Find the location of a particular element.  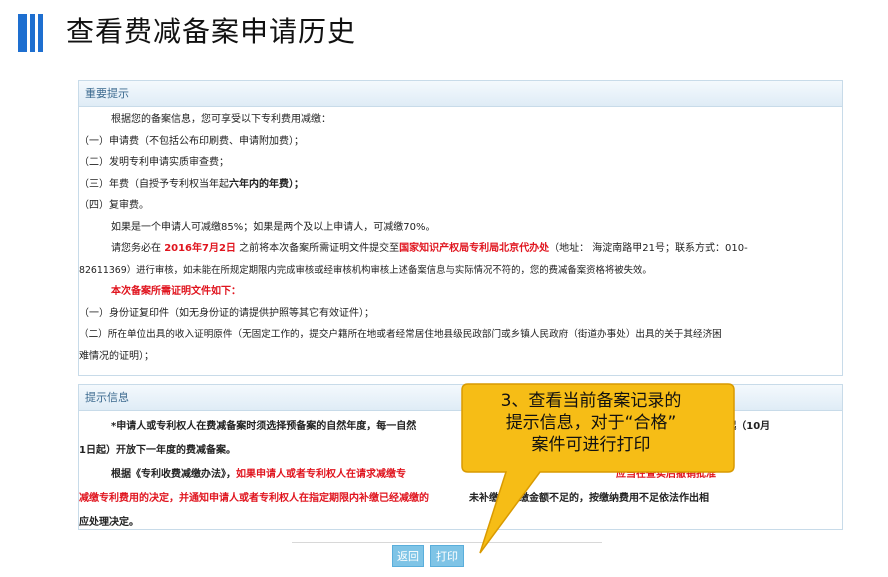

page-title: 查看费减备案申请历史 is located at coordinates (211, 31).